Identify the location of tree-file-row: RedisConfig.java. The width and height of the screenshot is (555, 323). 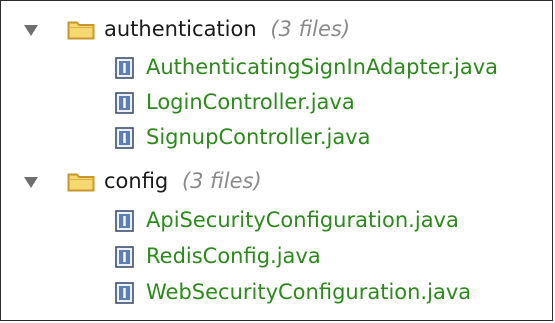
(277, 257).